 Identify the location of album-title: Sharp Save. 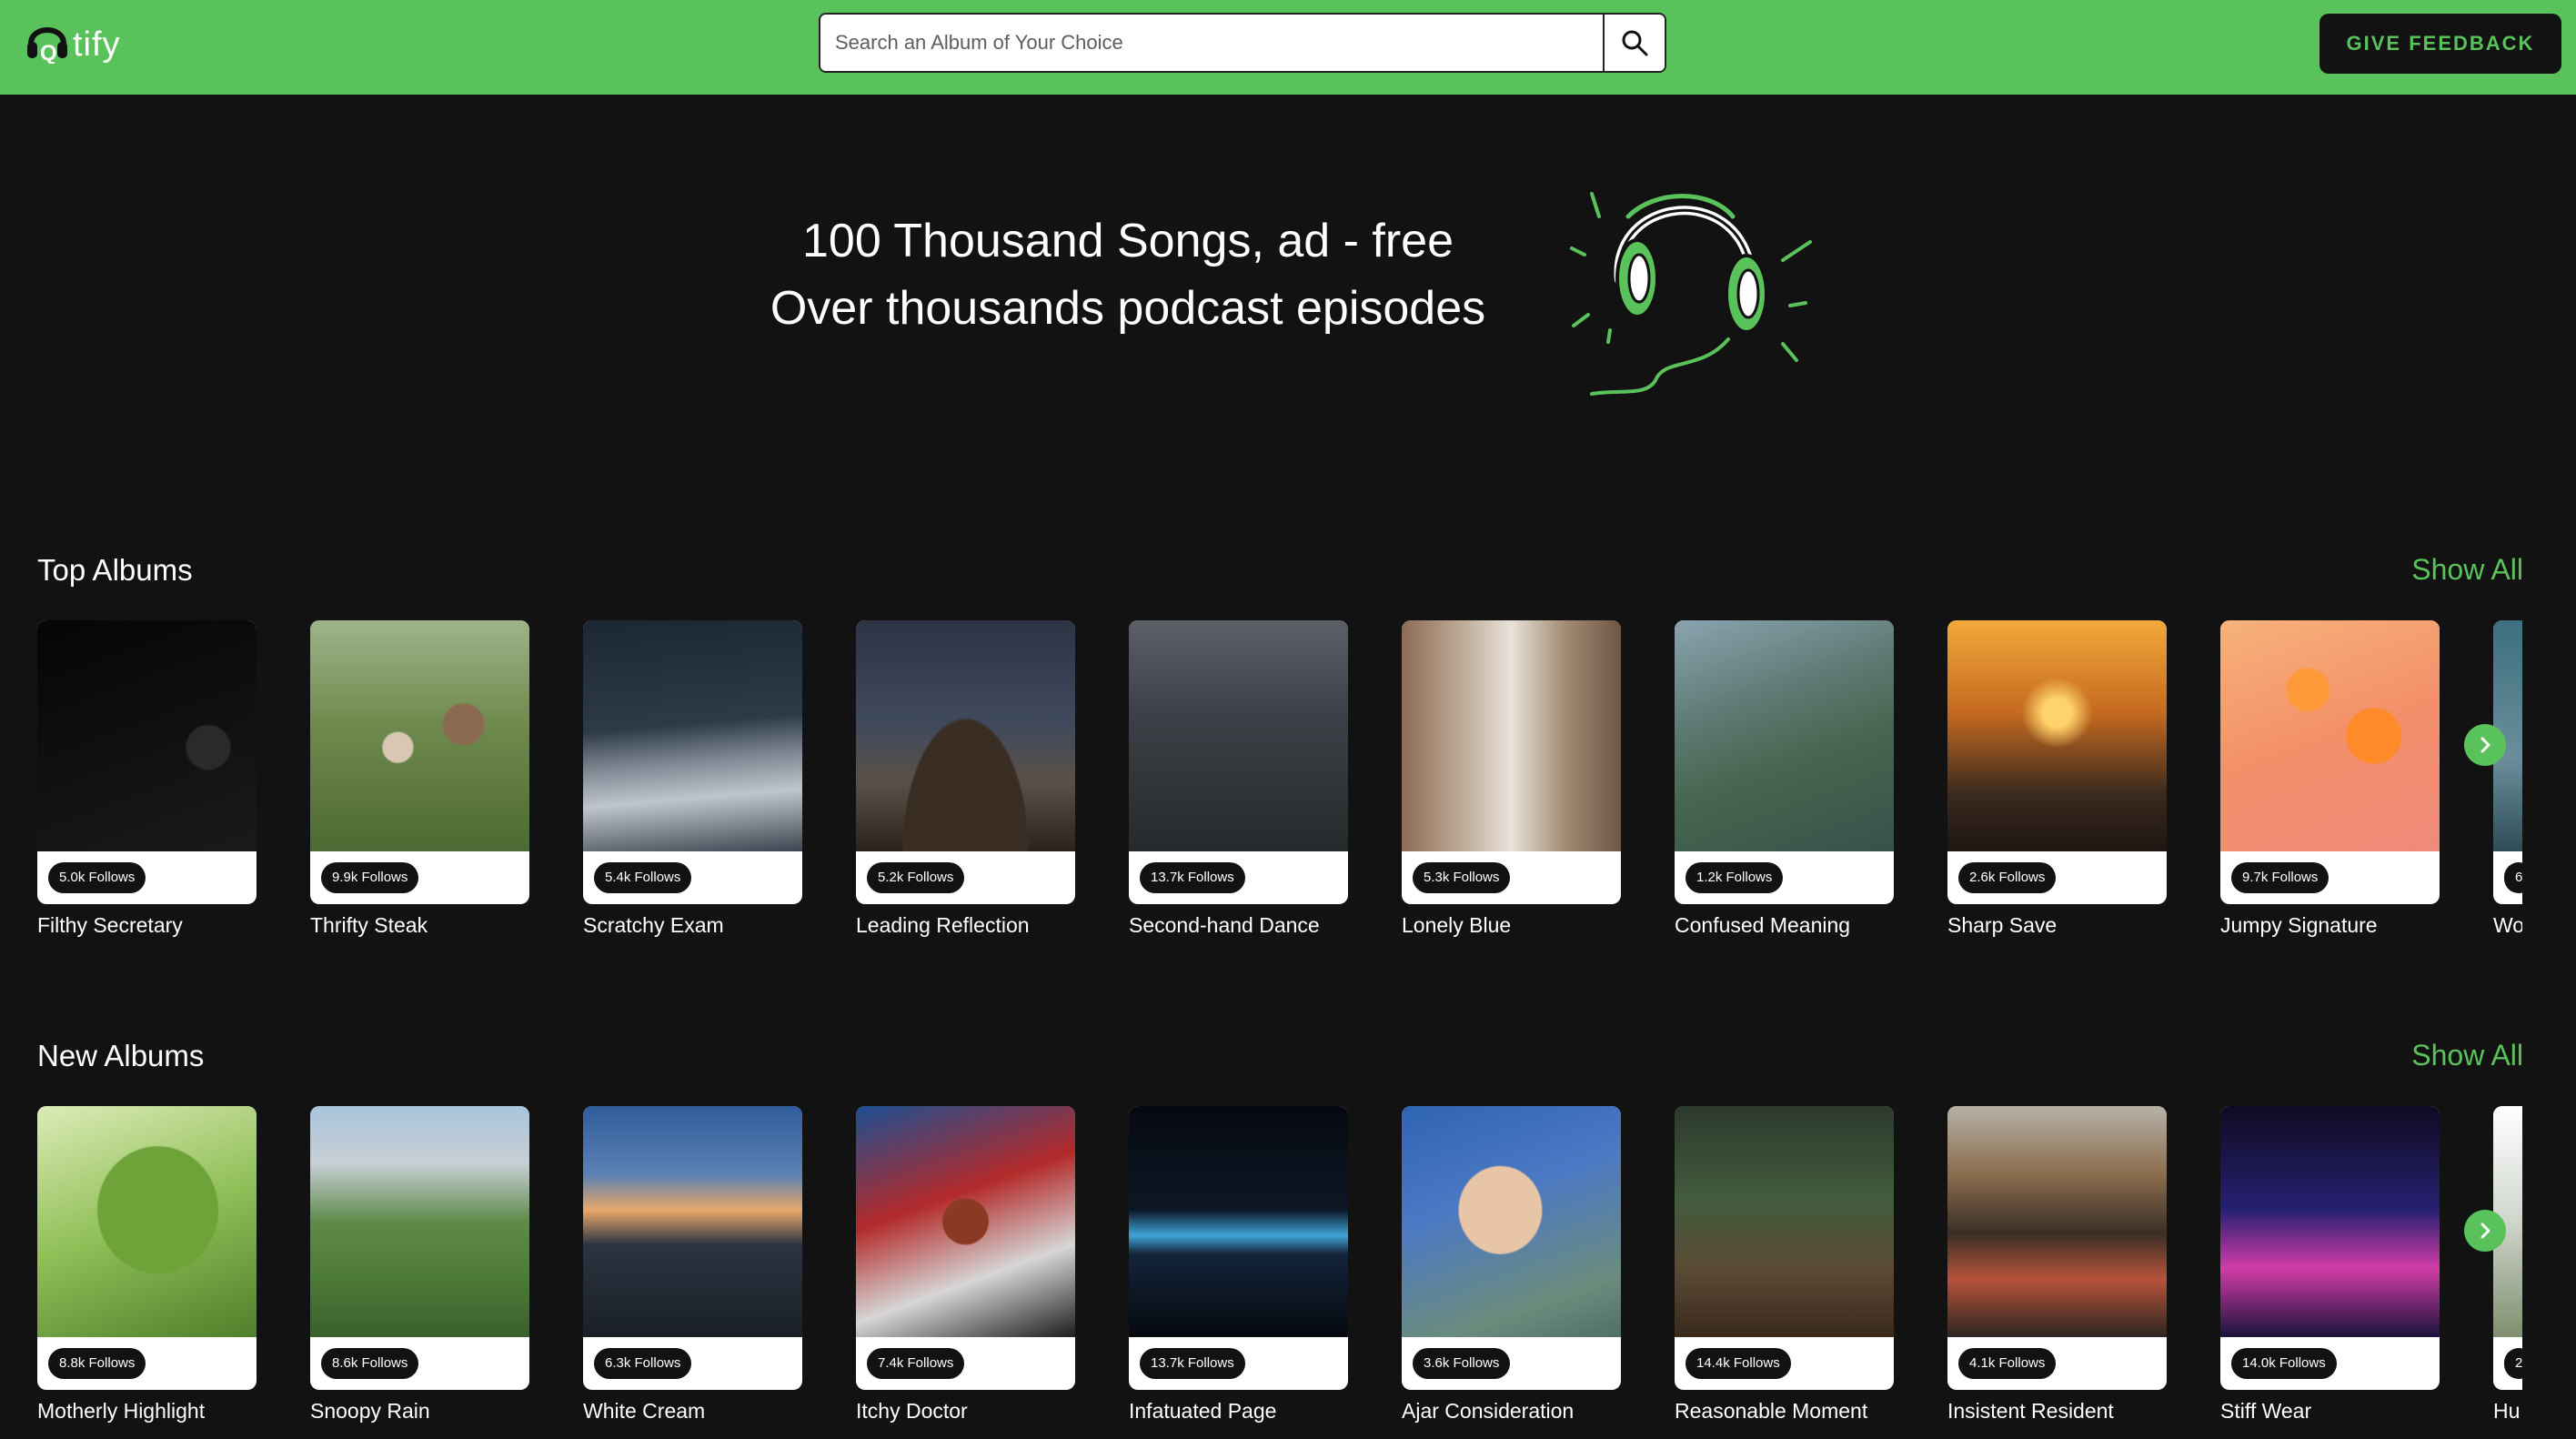
(2002, 925).